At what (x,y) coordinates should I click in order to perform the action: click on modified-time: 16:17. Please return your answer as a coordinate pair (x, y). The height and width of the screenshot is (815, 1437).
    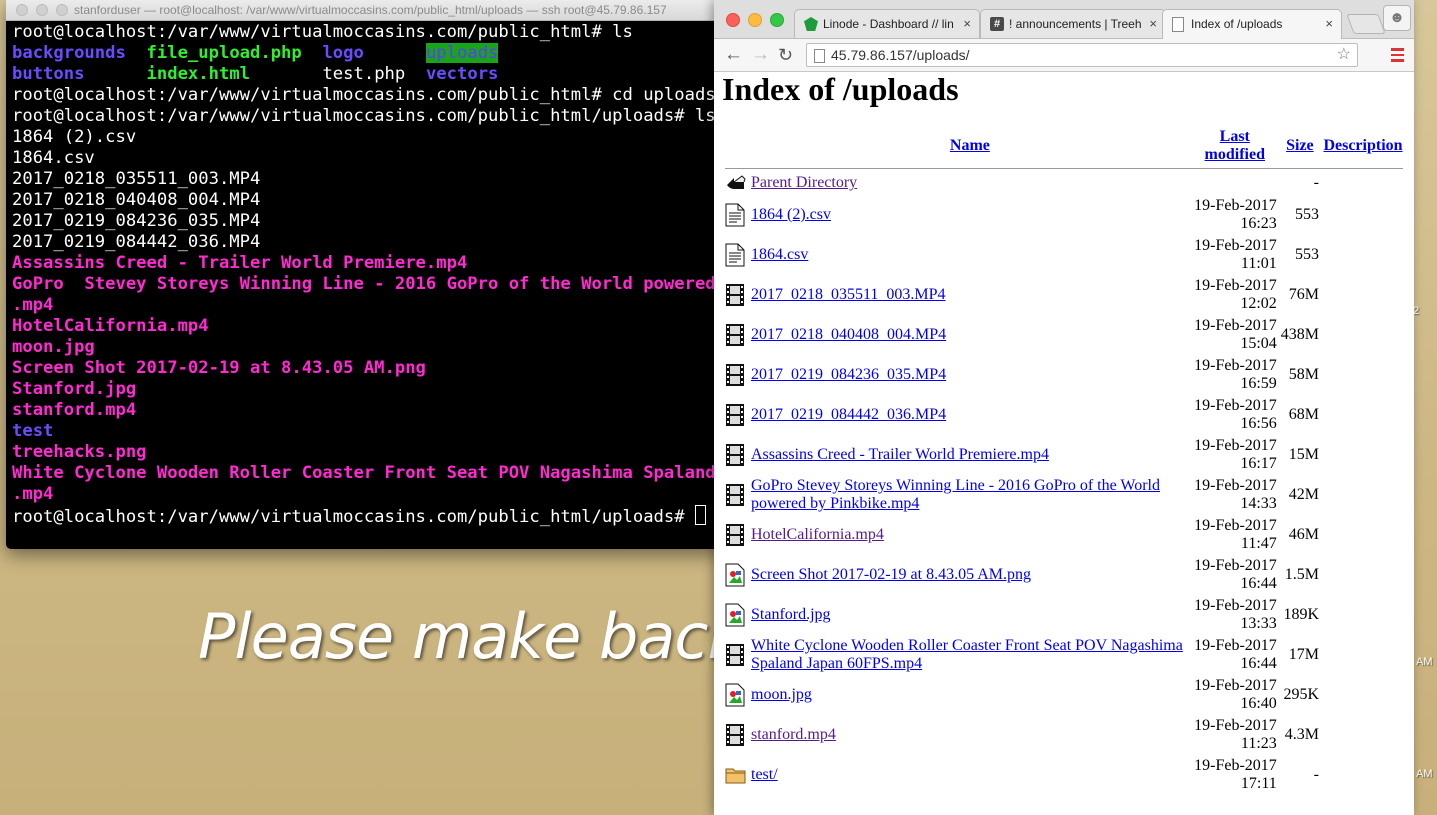
    Looking at the image, I should click on (1258, 463).